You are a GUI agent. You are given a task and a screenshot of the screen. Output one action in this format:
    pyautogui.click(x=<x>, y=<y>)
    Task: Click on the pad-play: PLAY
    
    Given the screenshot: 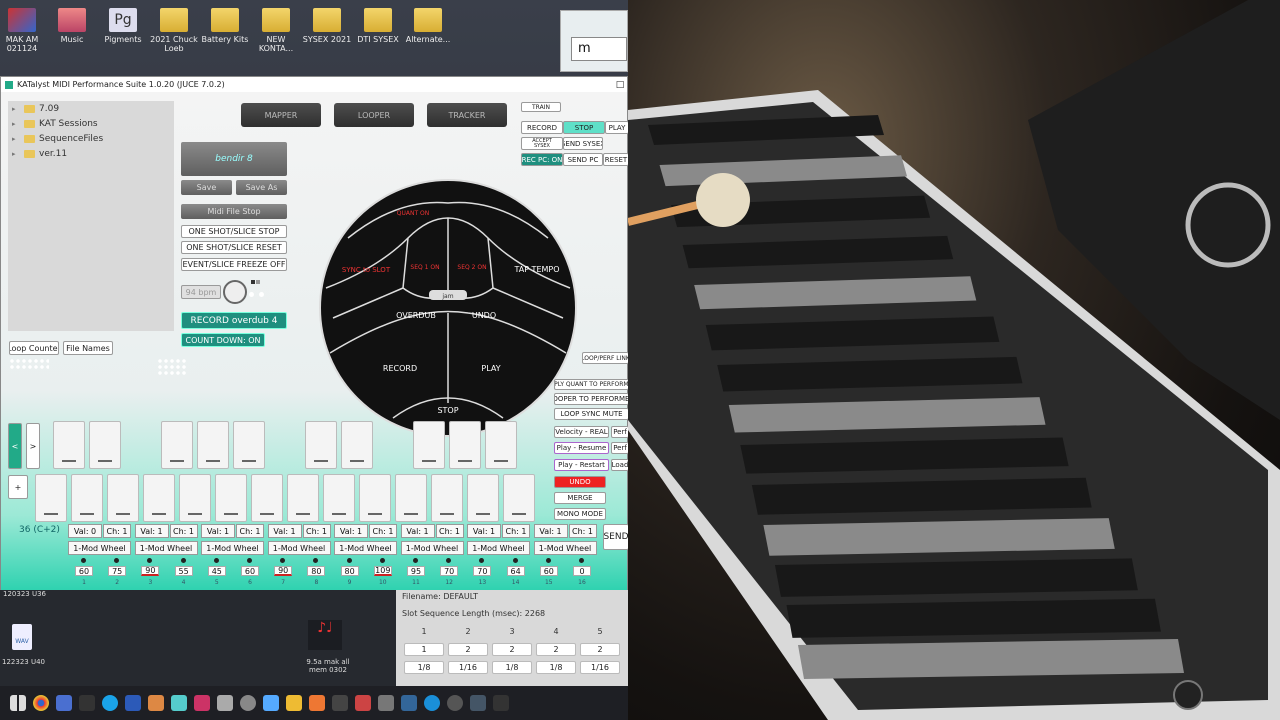 What is the action you would take?
    pyautogui.click(x=490, y=368)
    